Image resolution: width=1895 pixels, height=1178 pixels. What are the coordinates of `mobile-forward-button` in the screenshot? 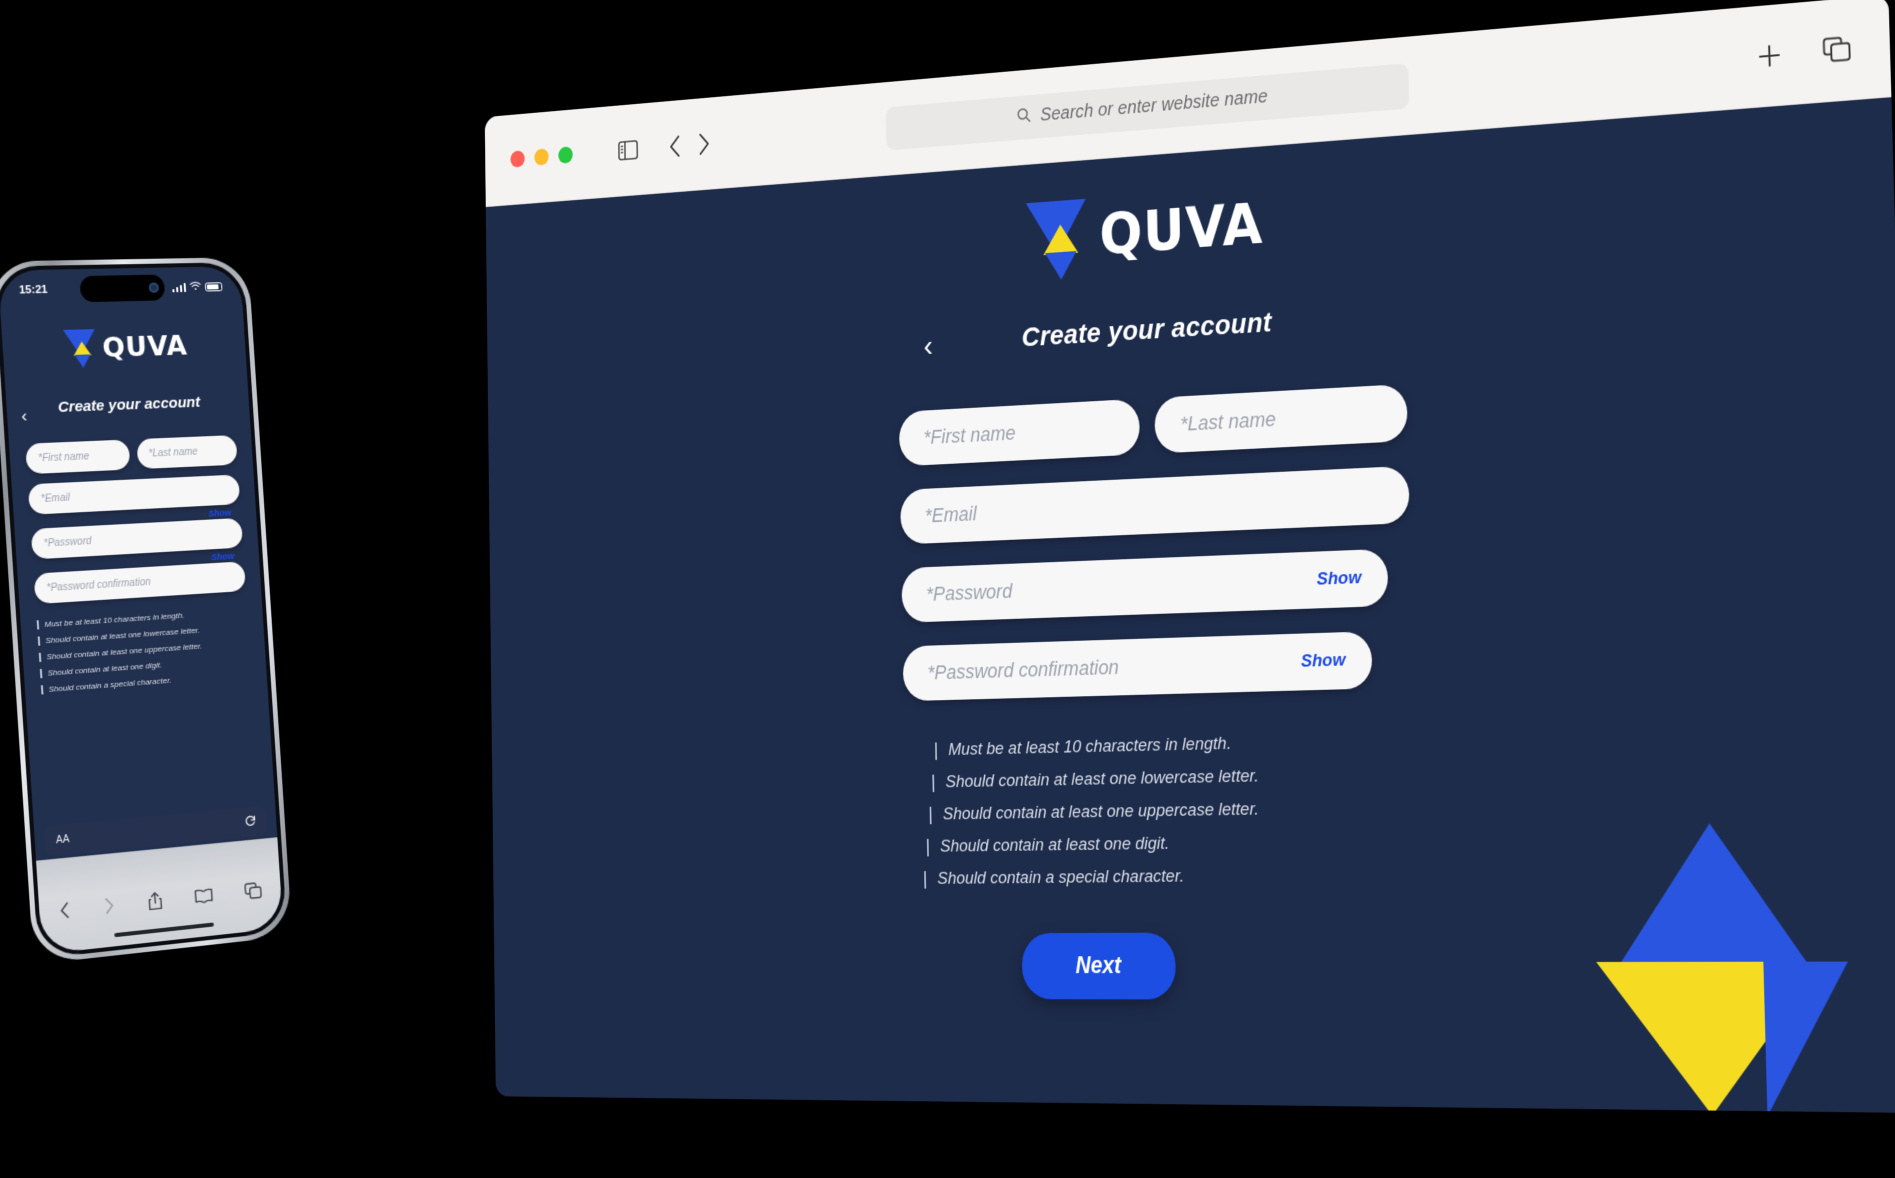 It's located at (109, 908).